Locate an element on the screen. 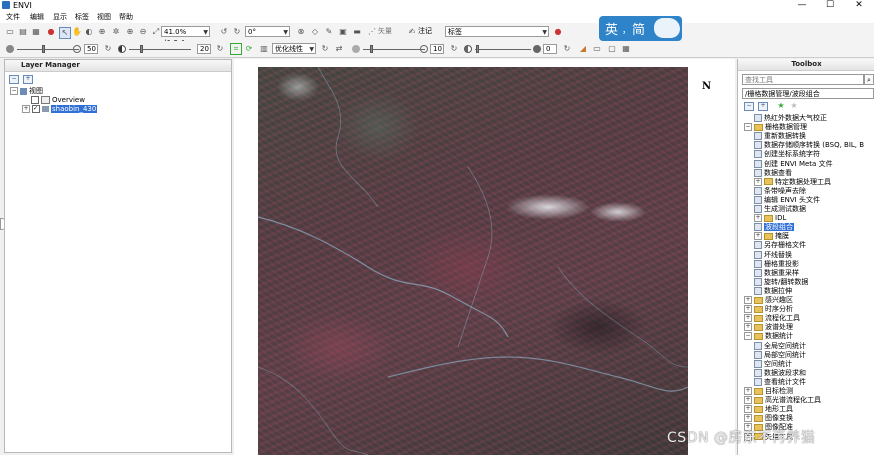  layer-icon: ▦ is located at coordinates (36, 32).